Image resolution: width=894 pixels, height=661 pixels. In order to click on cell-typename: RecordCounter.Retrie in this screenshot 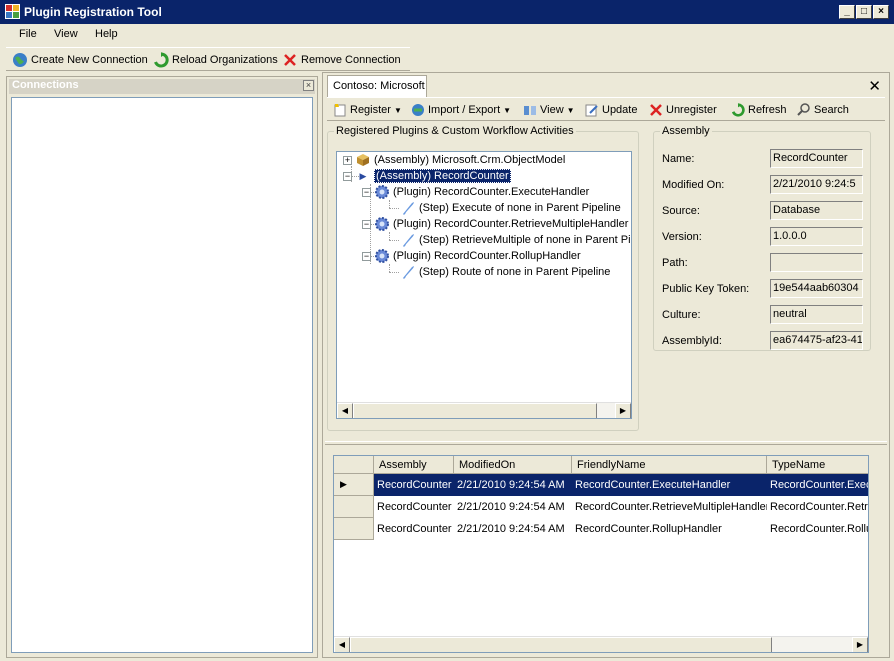, I will do `click(817, 507)`.